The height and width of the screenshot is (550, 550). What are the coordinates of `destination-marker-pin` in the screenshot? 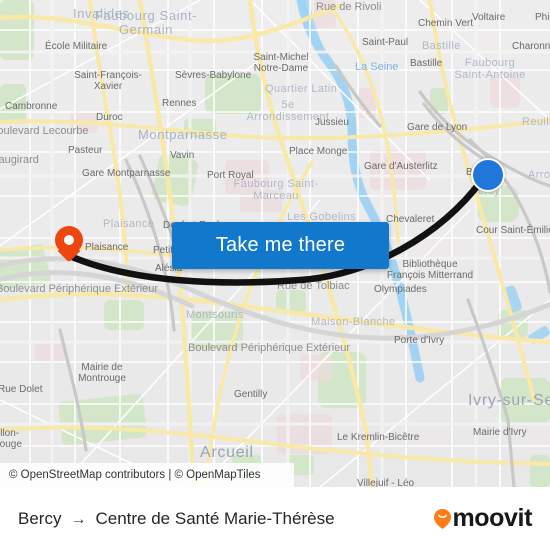 It's located at (69, 245).